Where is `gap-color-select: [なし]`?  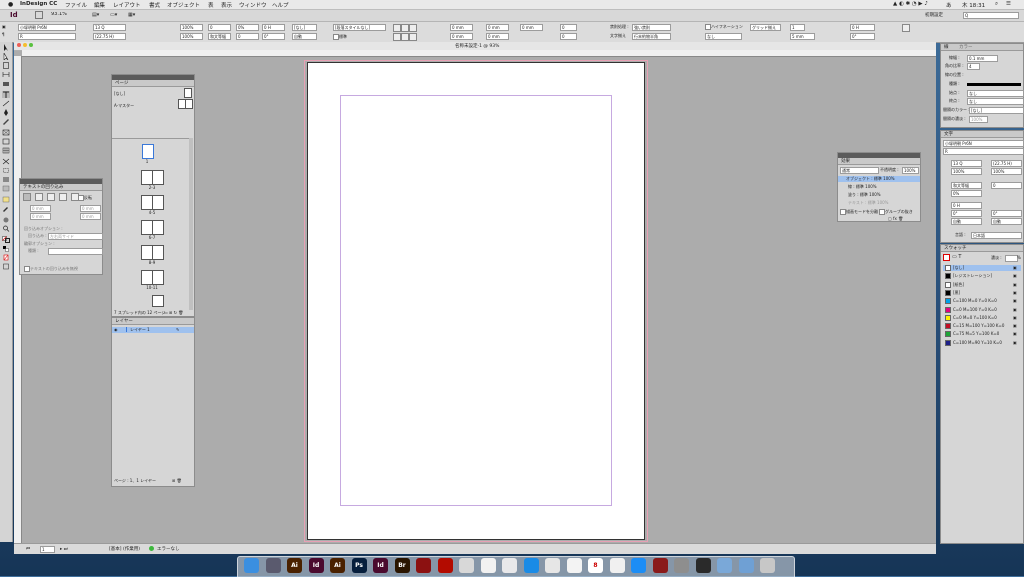
gap-color-select: [なし] is located at coordinates (996, 110).